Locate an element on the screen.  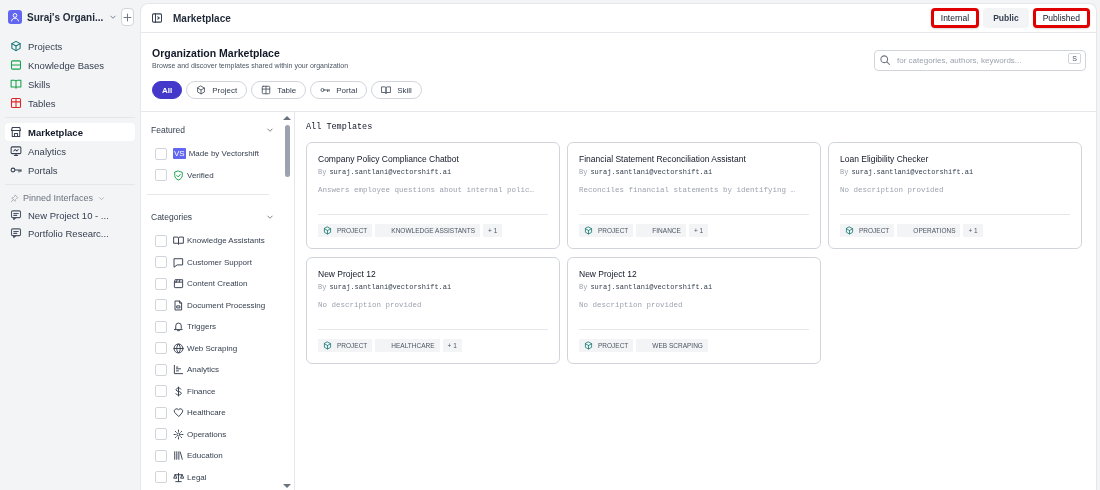
card-title: Company Policy Compliance Chatbot is located at coordinates (389, 159).